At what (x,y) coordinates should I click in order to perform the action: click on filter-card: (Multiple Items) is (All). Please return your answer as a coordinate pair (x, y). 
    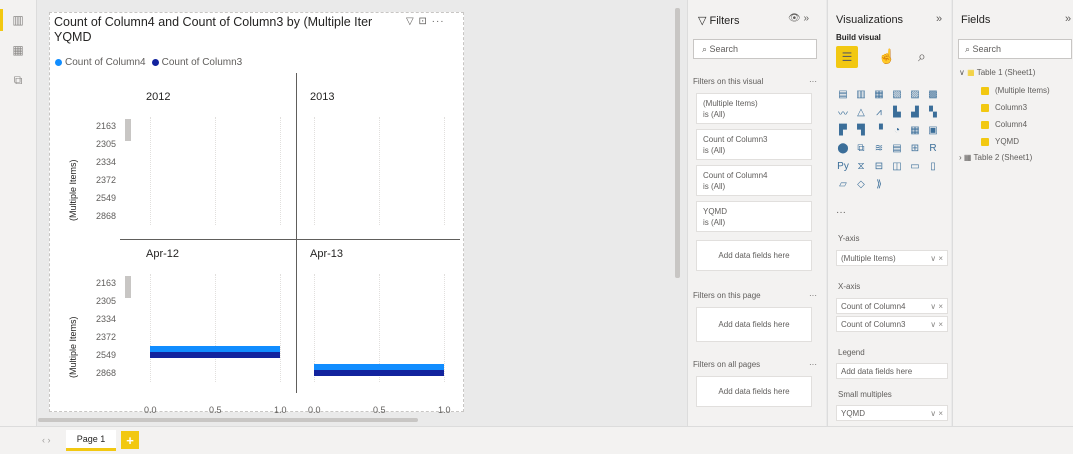
    Looking at the image, I should click on (754, 108).